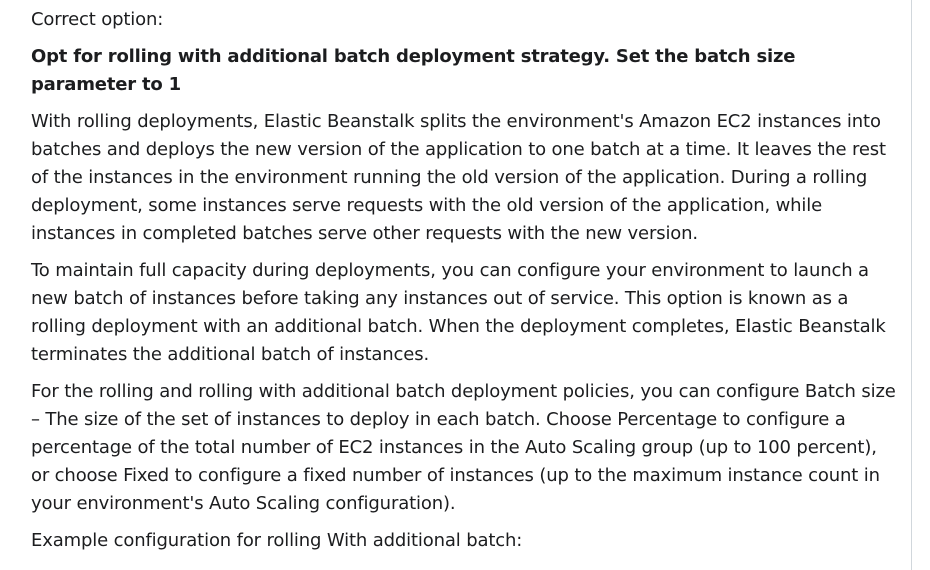  What do you see at coordinates (920, 285) in the screenshot?
I see `scrollbar-track` at bounding box center [920, 285].